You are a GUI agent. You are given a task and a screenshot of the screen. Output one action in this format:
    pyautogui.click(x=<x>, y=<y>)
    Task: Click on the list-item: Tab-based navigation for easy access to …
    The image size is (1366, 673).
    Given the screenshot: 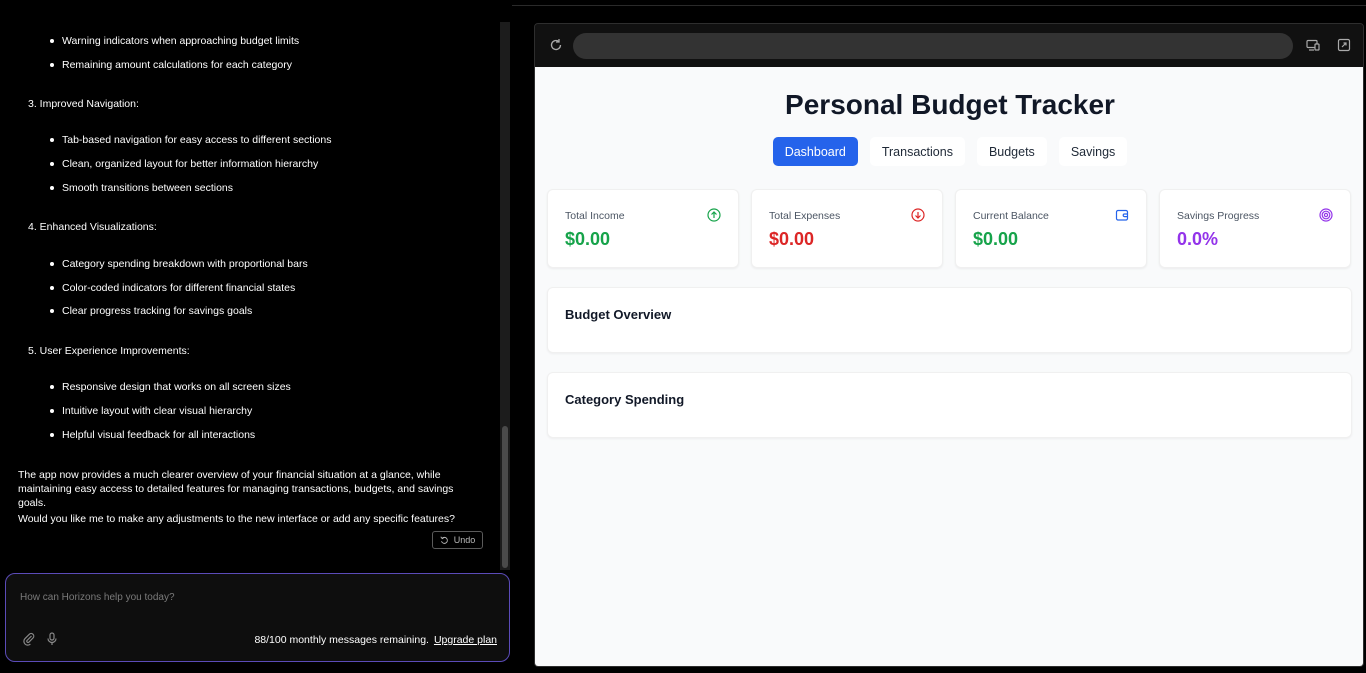 What is the action you would take?
    pyautogui.click(x=190, y=140)
    